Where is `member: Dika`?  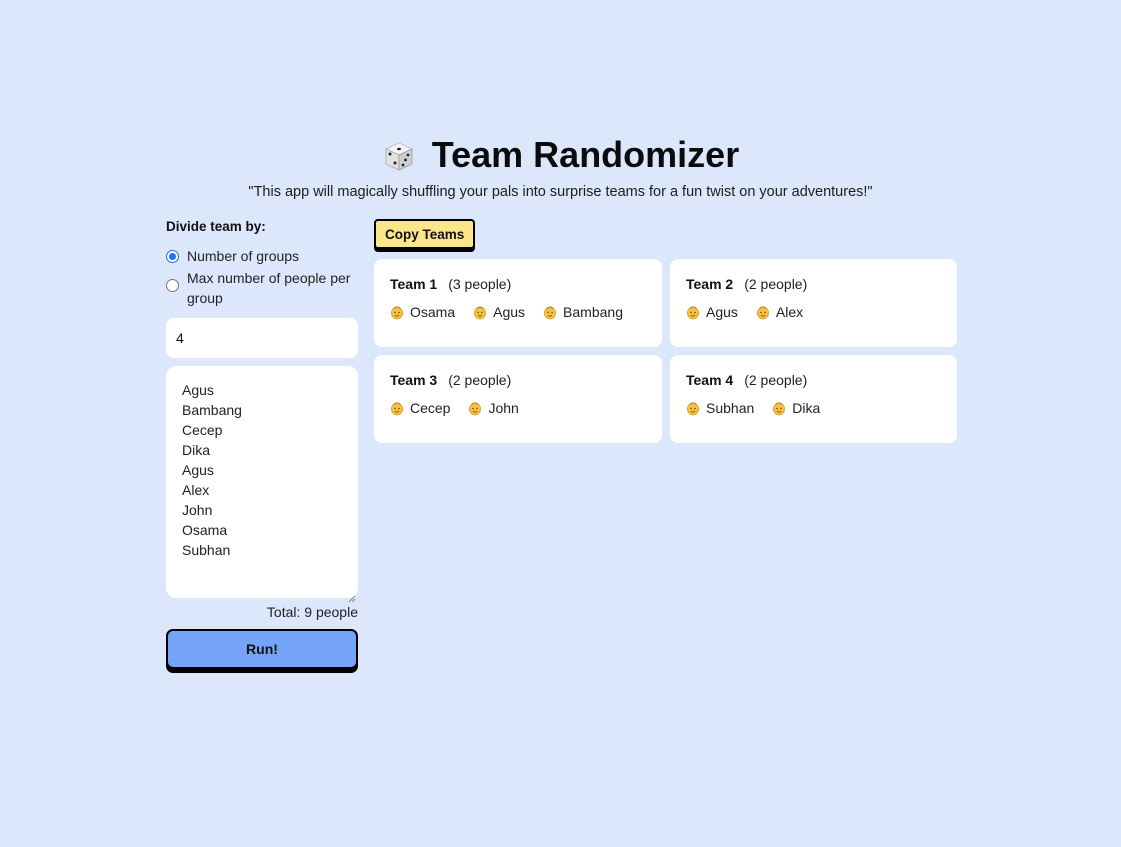 member: Dika is located at coordinates (796, 408).